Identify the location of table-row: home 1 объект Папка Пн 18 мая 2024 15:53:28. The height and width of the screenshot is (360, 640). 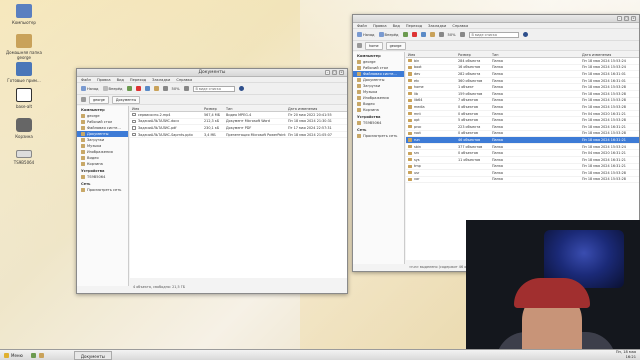
(522, 87).